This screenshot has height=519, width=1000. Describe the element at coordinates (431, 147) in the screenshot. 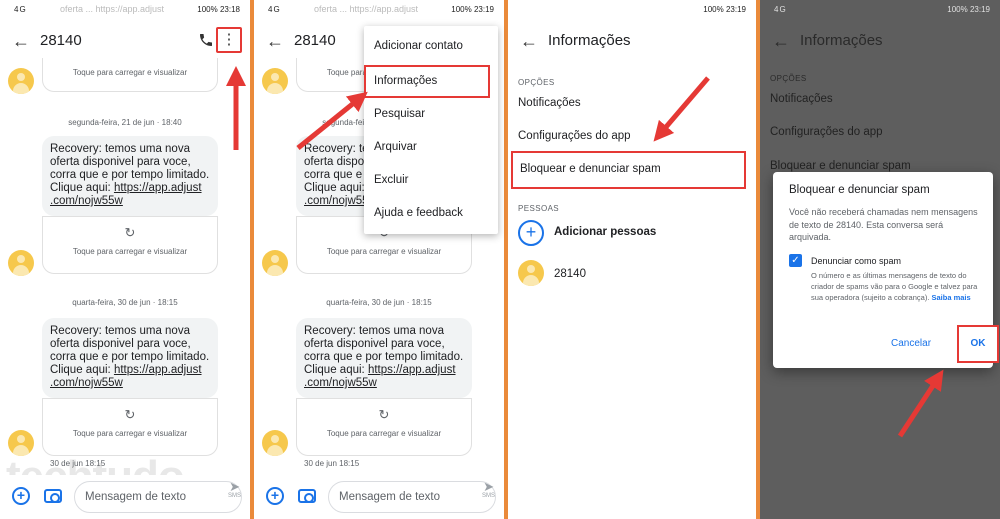

I see `menu-item-archive: Arquivar` at that location.